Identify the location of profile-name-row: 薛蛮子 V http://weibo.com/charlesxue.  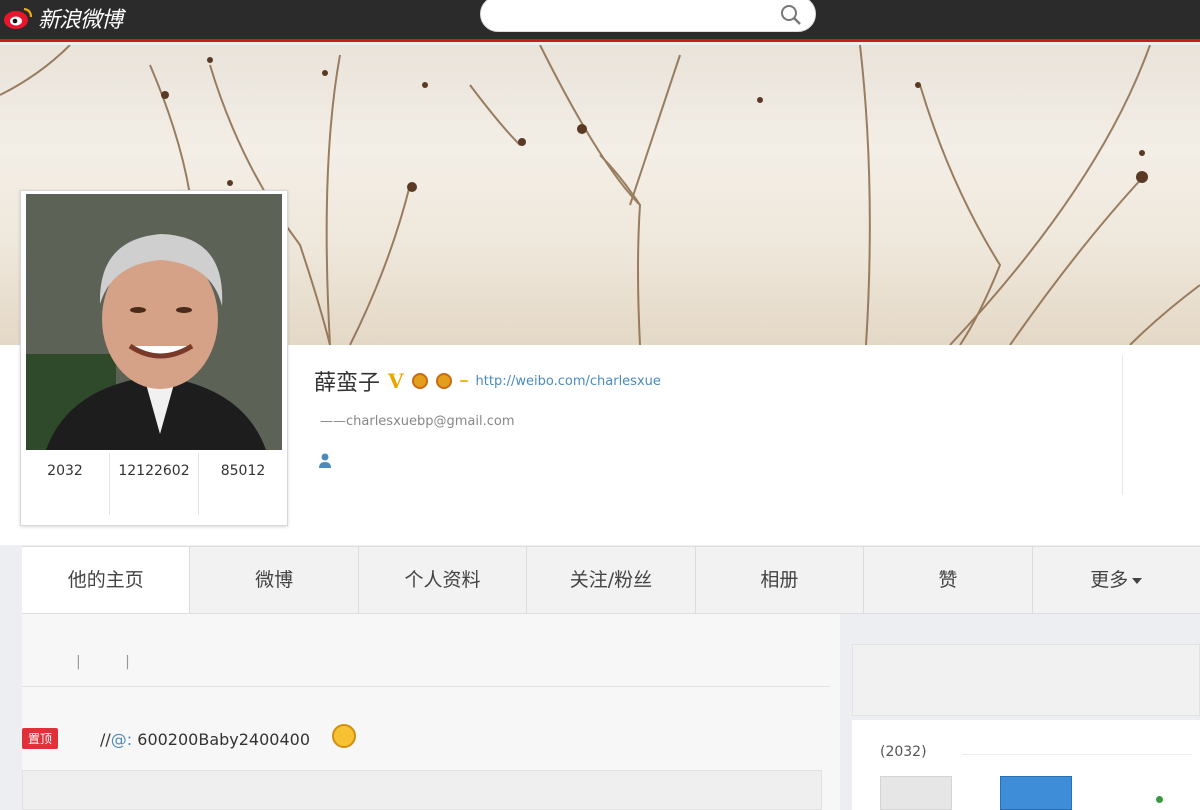
(487, 381).